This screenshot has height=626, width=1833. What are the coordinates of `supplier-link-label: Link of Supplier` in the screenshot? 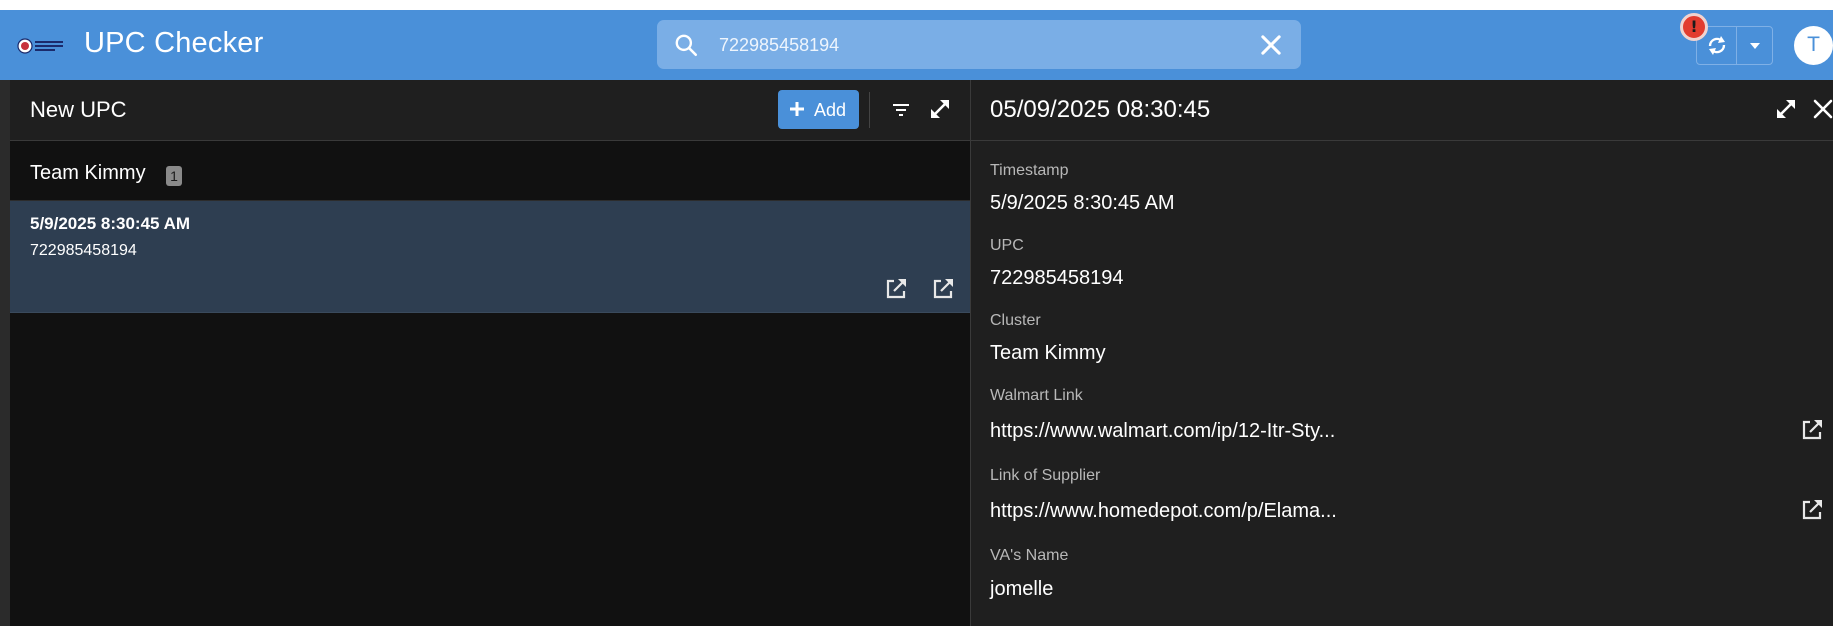 It's located at (1045, 475).